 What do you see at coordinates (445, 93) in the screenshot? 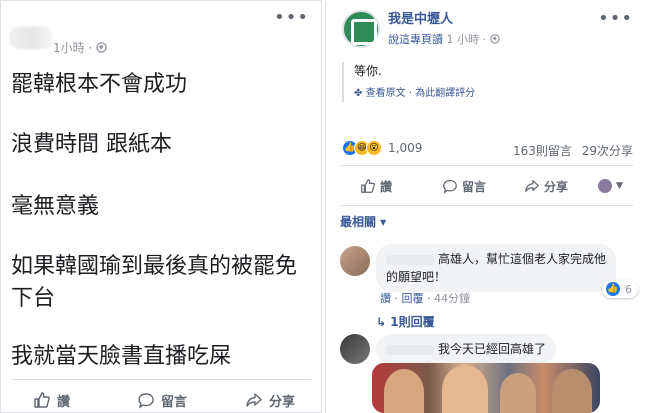
I see `rate-translation-link: 為此翻譯評分` at bounding box center [445, 93].